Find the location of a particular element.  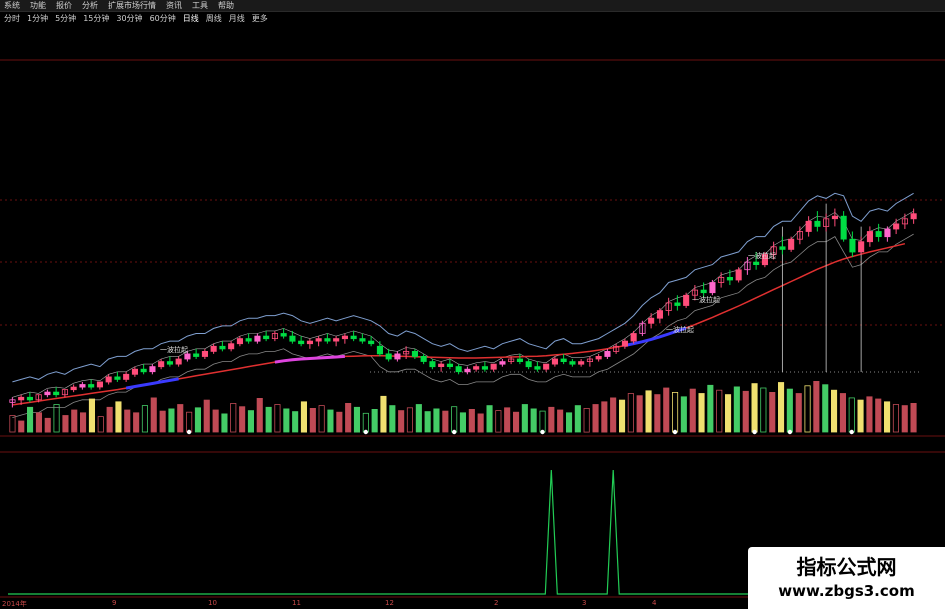

ma-accent-blue is located at coordinates (152, 383).